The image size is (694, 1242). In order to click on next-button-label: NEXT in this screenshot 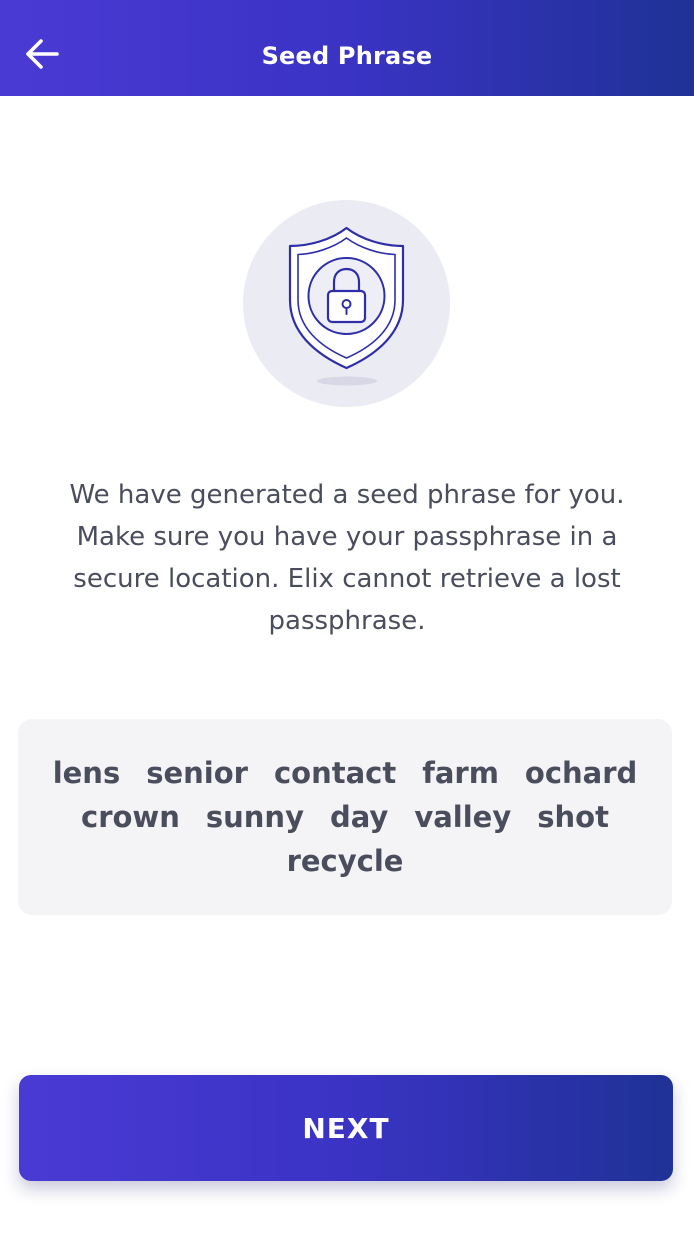, I will do `click(346, 1128)`.